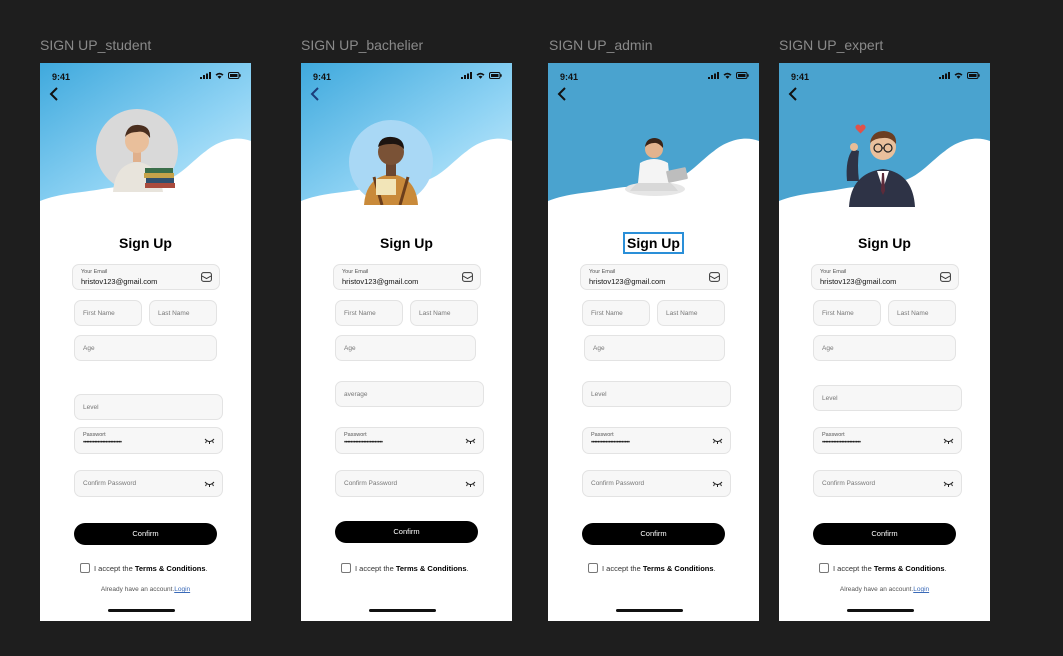 This screenshot has width=1063, height=656. What do you see at coordinates (96, 45) in the screenshot?
I see `frame-title-student: SIGN UP_student` at bounding box center [96, 45].